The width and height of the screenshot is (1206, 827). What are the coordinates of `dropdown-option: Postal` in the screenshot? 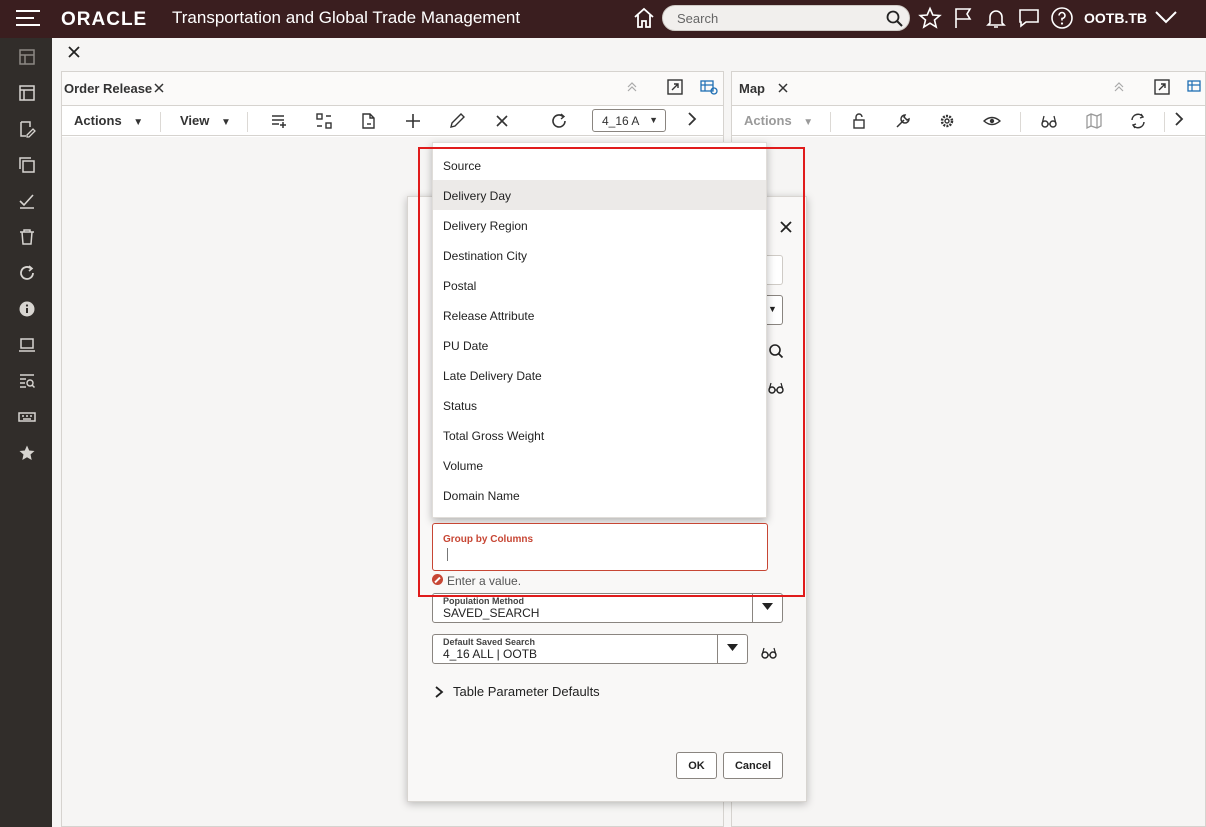 It's located at (599, 285).